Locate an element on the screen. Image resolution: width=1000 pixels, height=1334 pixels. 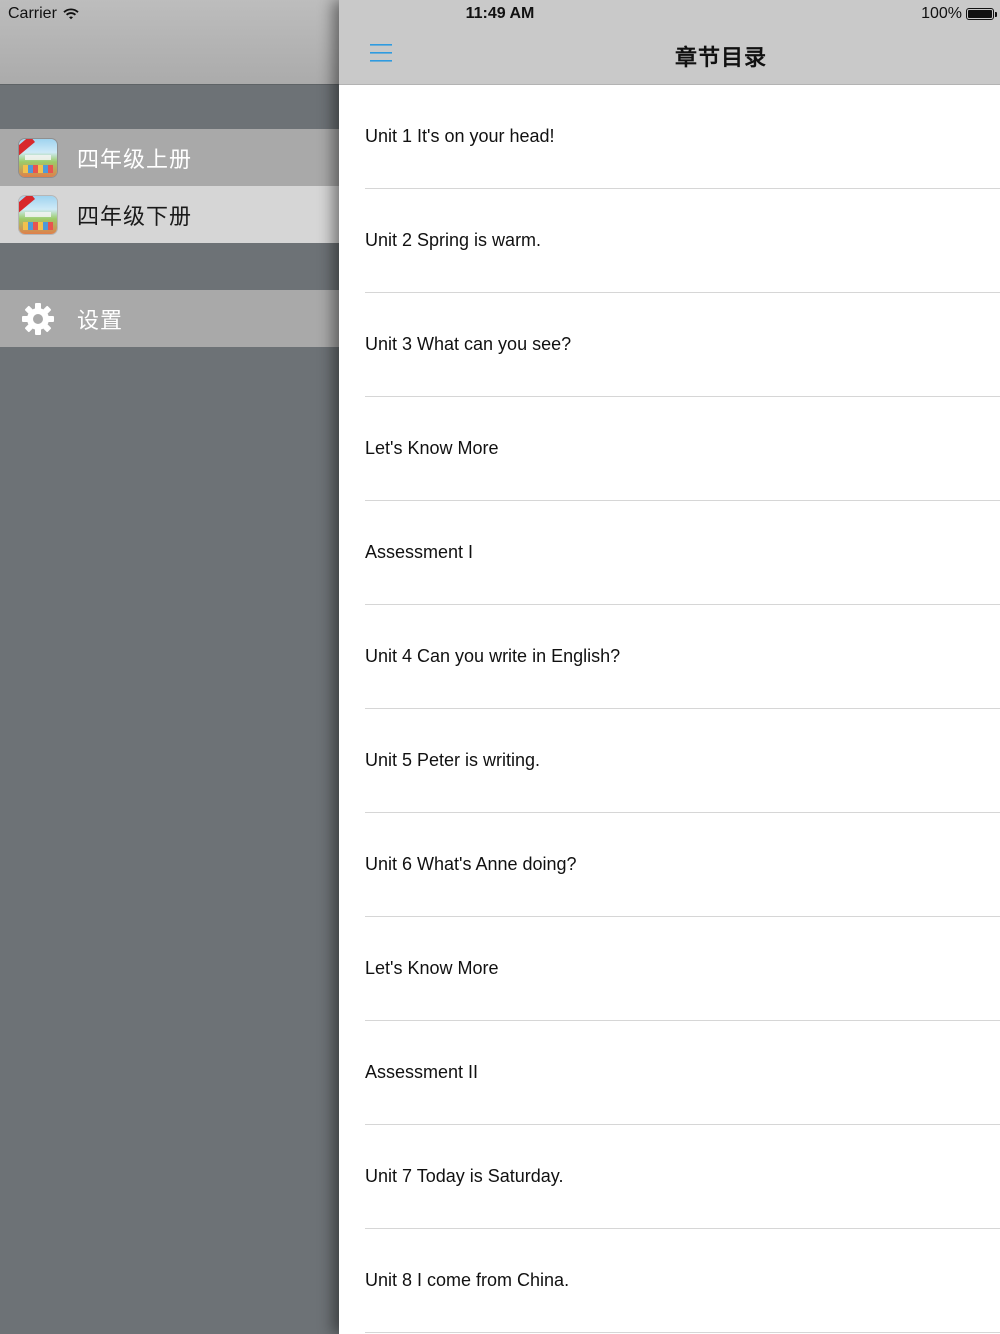
drawer-item-label: 四年级上册 is located at coordinates (135, 159).